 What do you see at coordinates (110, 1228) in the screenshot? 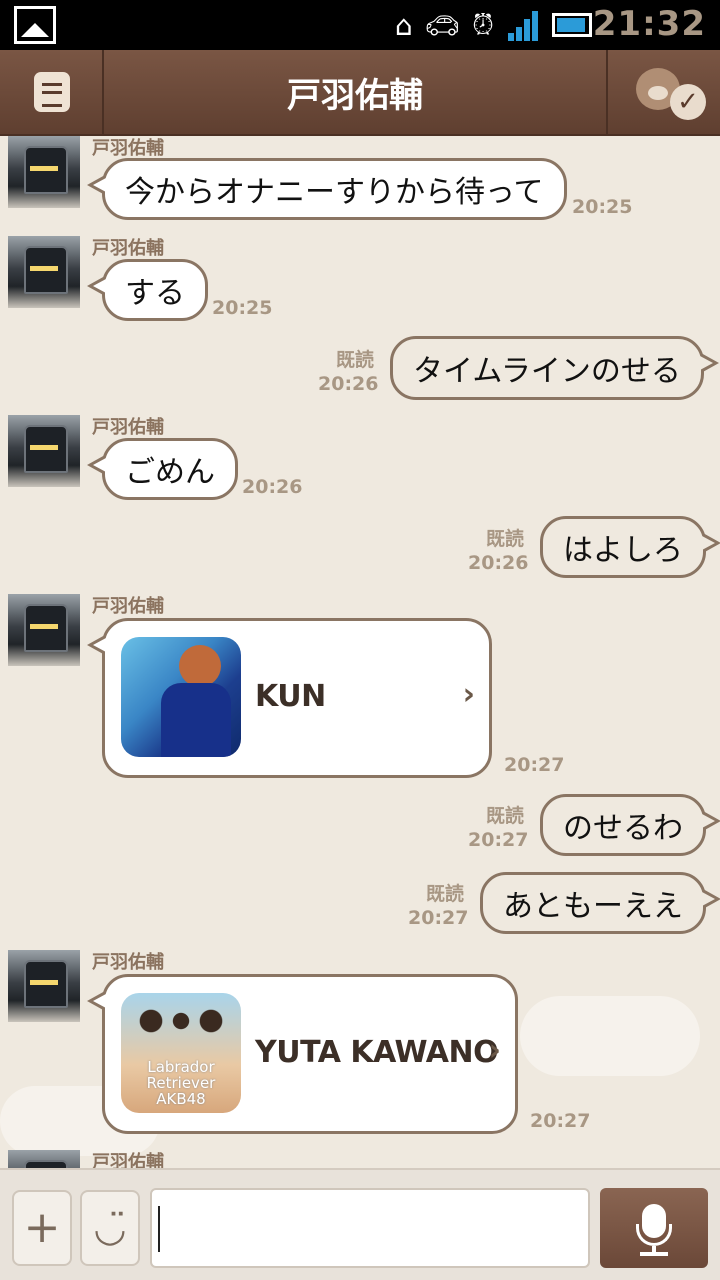
I see `sticker-button: ◡̈` at bounding box center [110, 1228].